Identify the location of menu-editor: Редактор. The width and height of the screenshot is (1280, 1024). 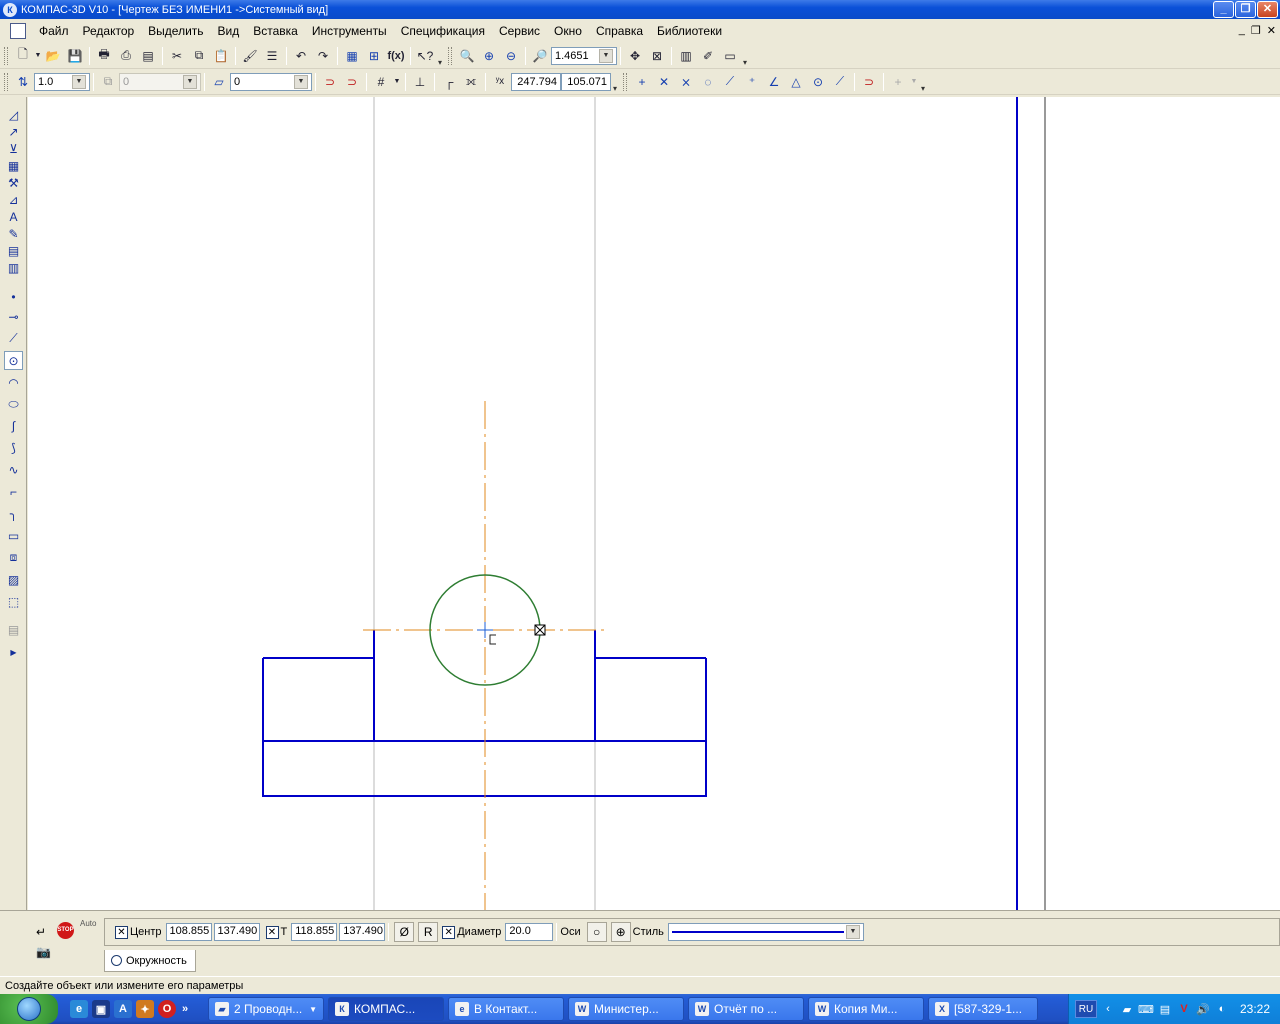
(109, 31).